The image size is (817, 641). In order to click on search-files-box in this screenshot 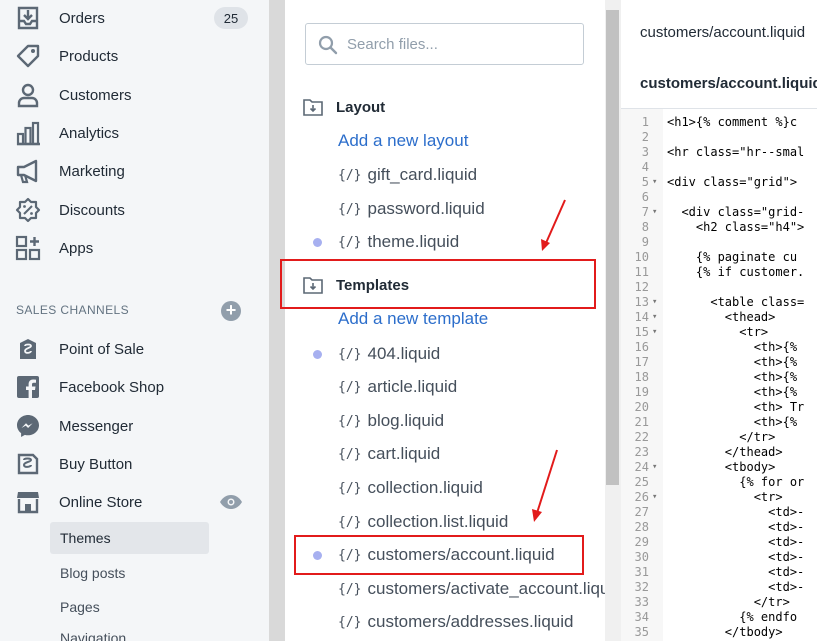, I will do `click(444, 44)`.